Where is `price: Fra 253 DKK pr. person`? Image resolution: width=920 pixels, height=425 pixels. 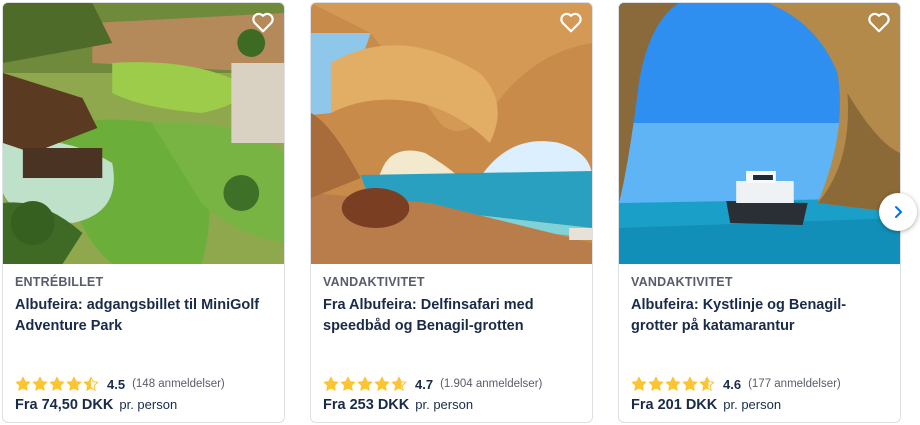
price: Fra 253 DKK pr. person is located at coordinates (398, 405).